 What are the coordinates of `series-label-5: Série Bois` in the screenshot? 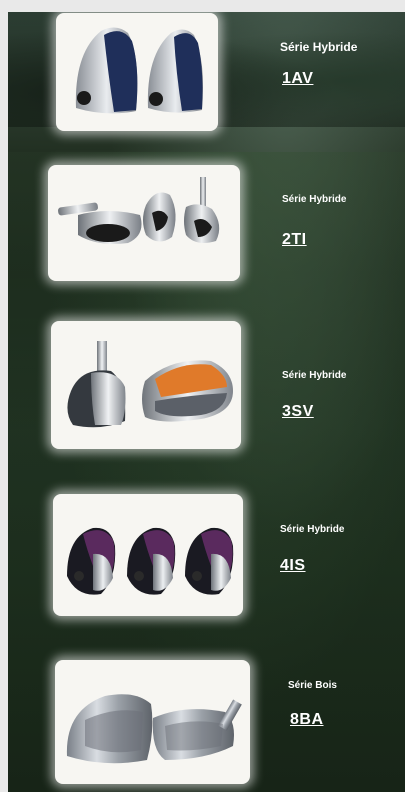 It's located at (312, 685).